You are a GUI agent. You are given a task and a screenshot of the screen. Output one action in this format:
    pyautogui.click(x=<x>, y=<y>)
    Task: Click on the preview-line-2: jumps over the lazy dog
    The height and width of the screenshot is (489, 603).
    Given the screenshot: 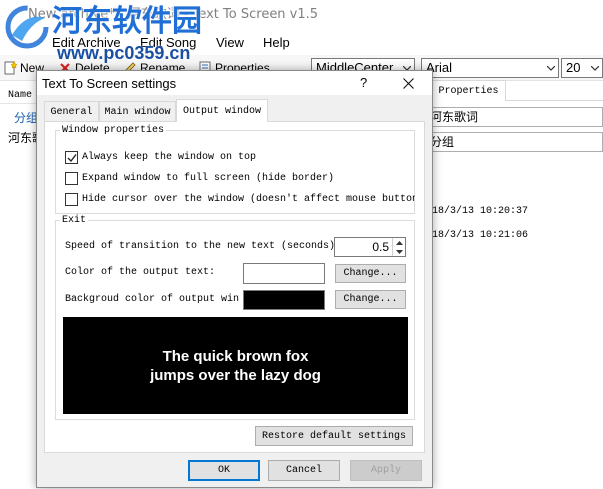 What is the action you would take?
    pyautogui.click(x=235, y=375)
    